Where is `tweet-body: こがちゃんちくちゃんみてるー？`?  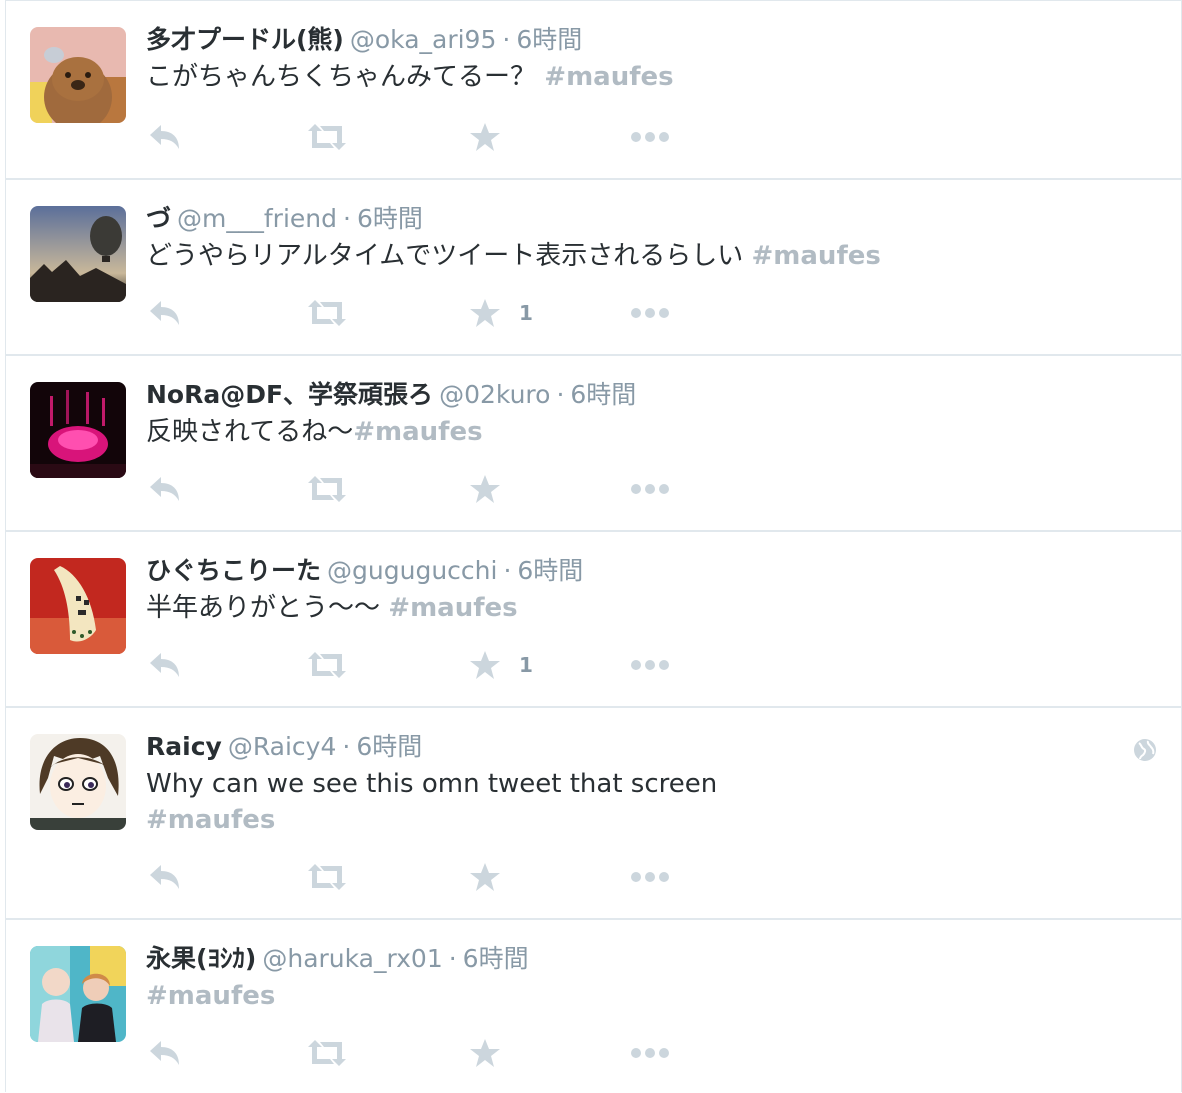 tweet-body: こがちゃんちくちゃんみてるー？ is located at coordinates (345, 77).